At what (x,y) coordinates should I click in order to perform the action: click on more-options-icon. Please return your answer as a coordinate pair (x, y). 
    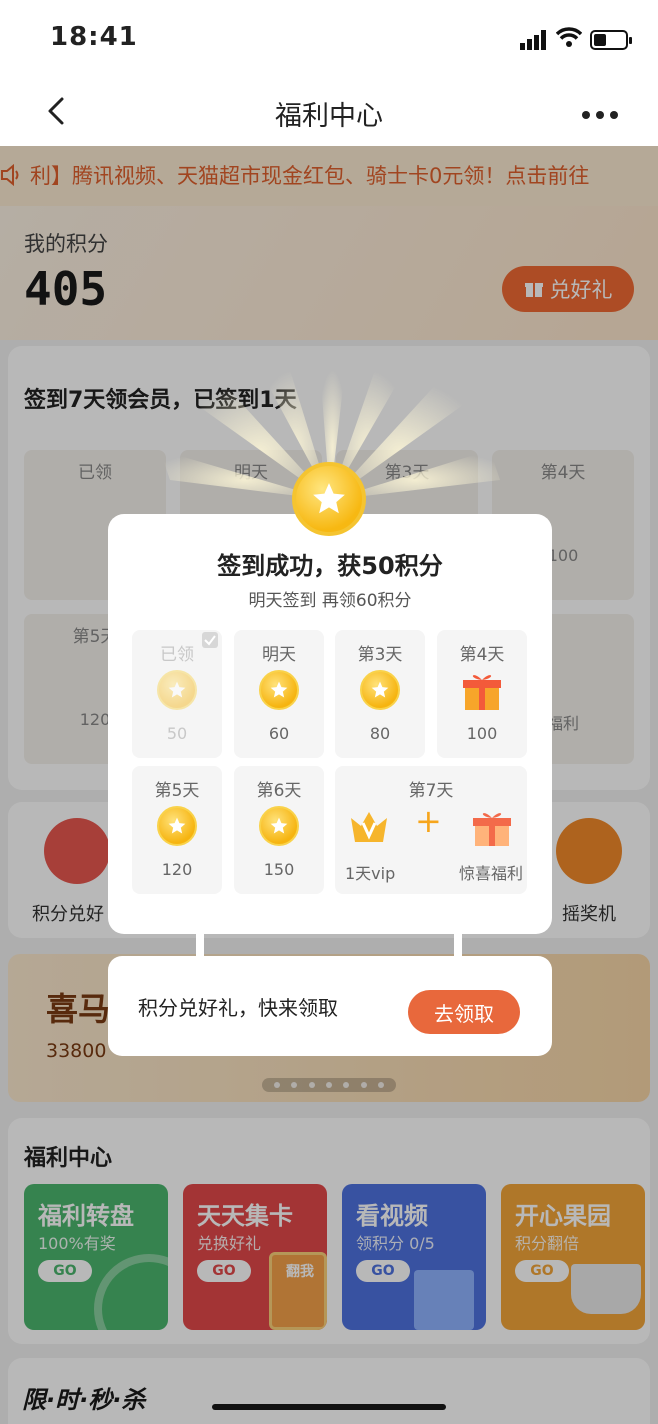
    Looking at the image, I should click on (604, 111).